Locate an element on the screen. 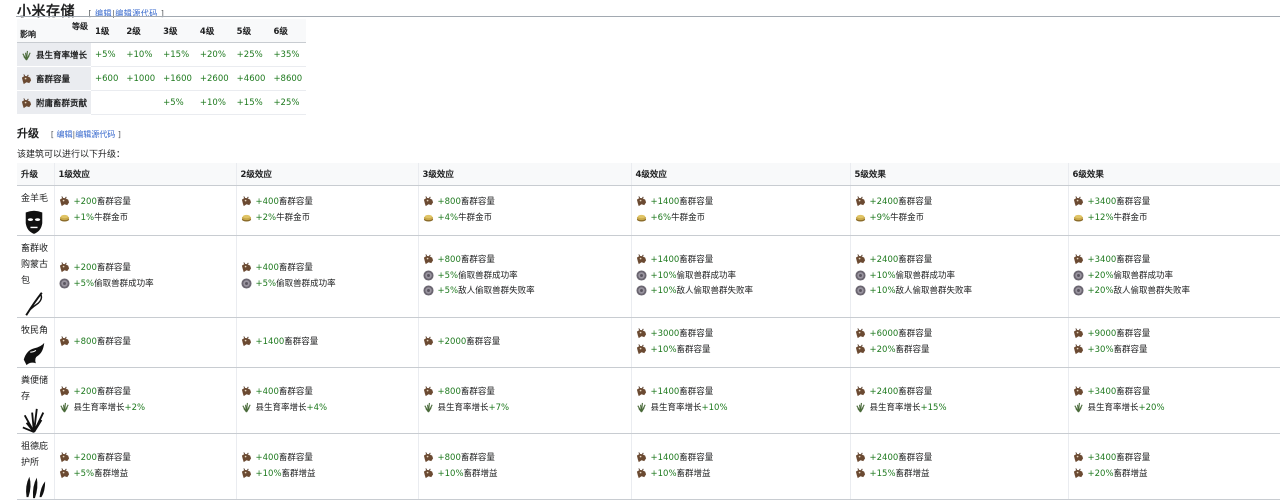 This screenshot has width=1280, height=504. effect-line: +1400畜群容量 is located at coordinates (741, 261).